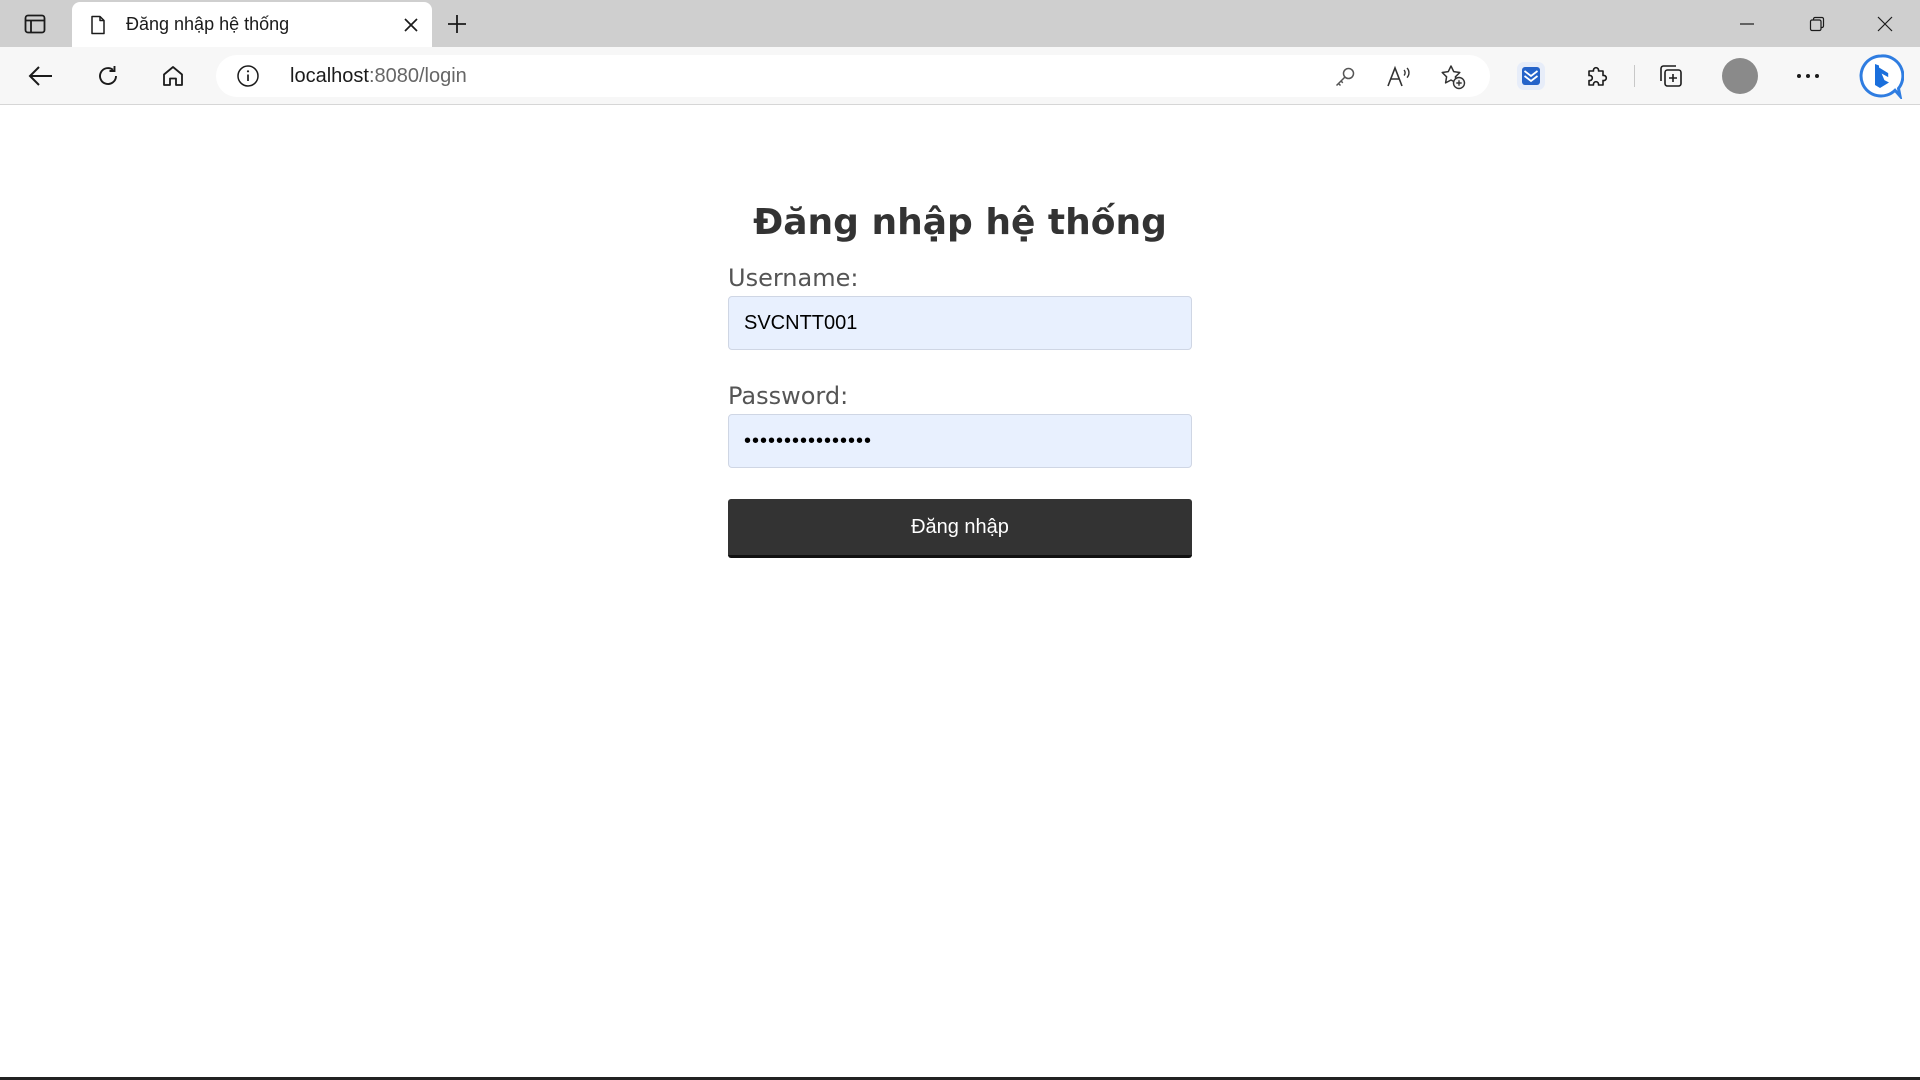 The height and width of the screenshot is (1080, 1920). I want to click on tab-close-button, so click(411, 25).